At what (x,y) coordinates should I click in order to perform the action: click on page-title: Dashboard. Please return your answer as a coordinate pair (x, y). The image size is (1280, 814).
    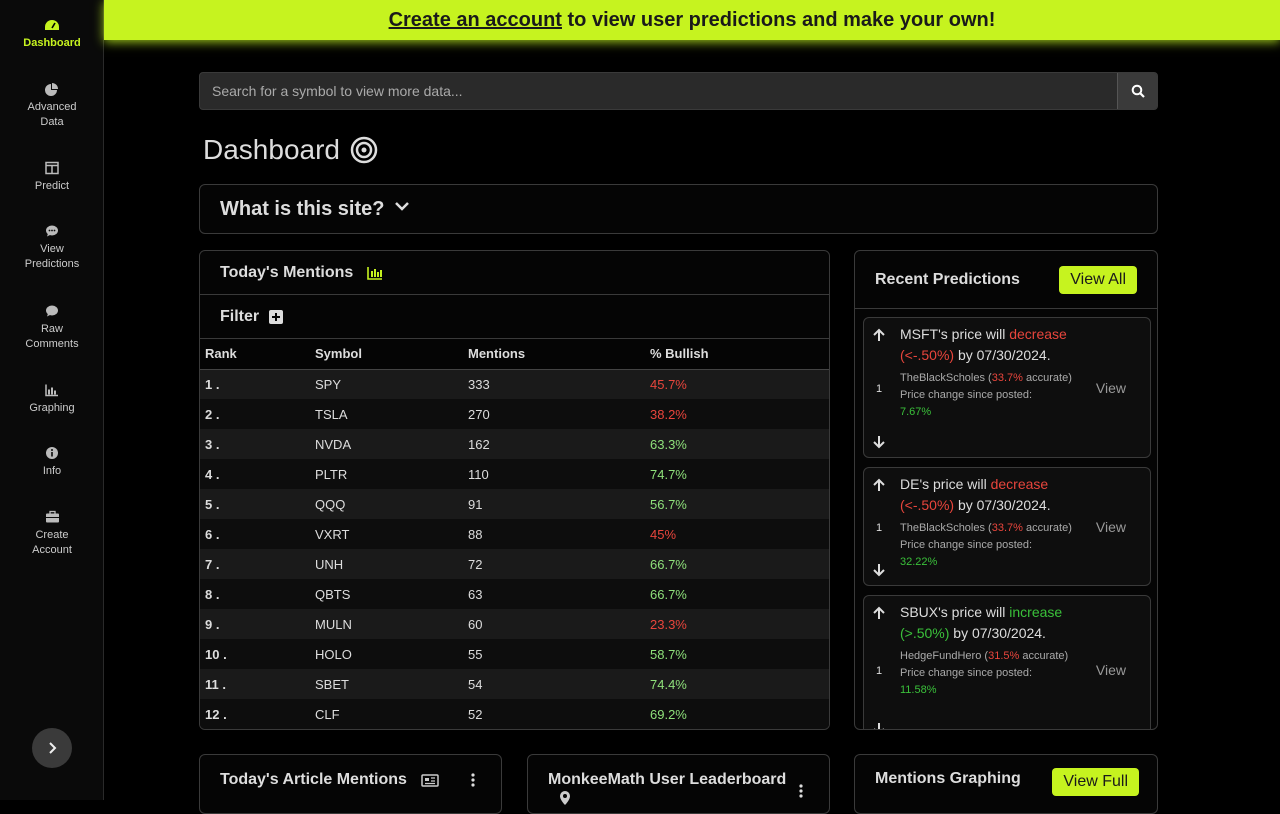
    Looking at the image, I should click on (290, 150).